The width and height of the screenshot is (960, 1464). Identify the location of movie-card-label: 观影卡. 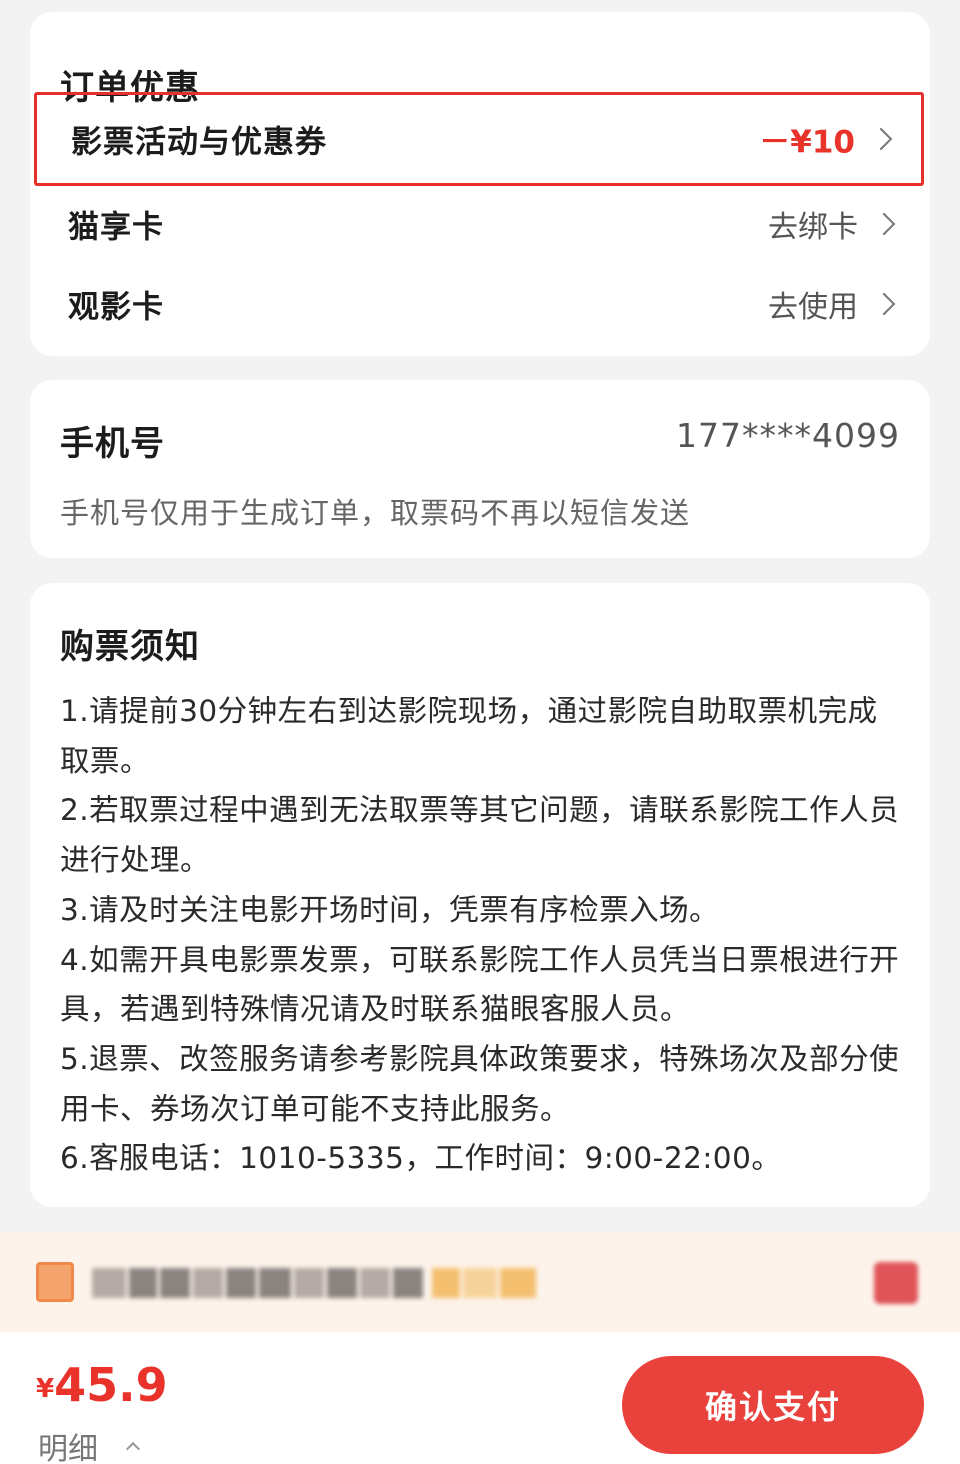
(116, 307).